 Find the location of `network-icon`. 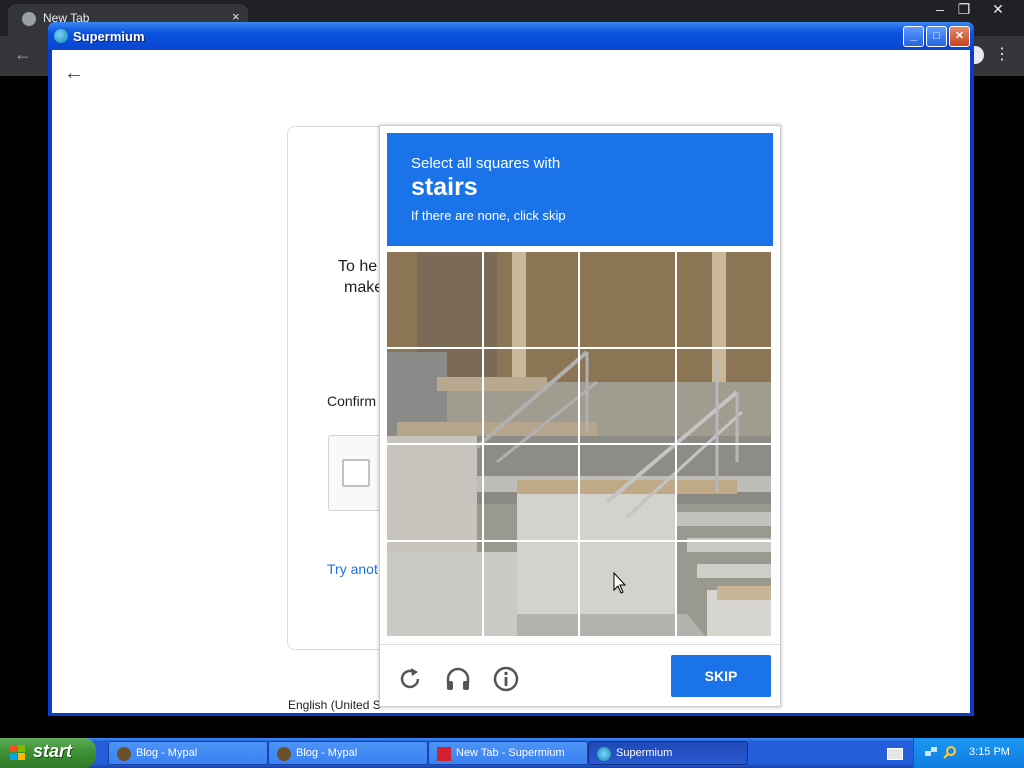

network-icon is located at coordinates (931, 752).